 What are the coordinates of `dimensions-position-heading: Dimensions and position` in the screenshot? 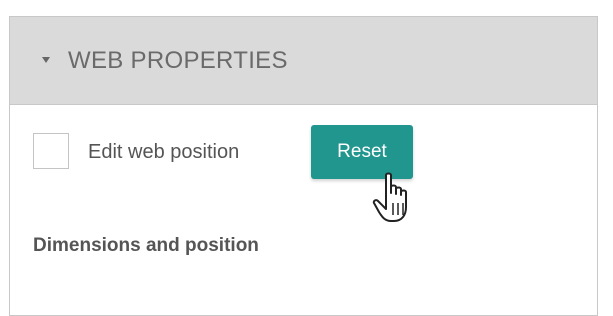 It's located at (146, 245).